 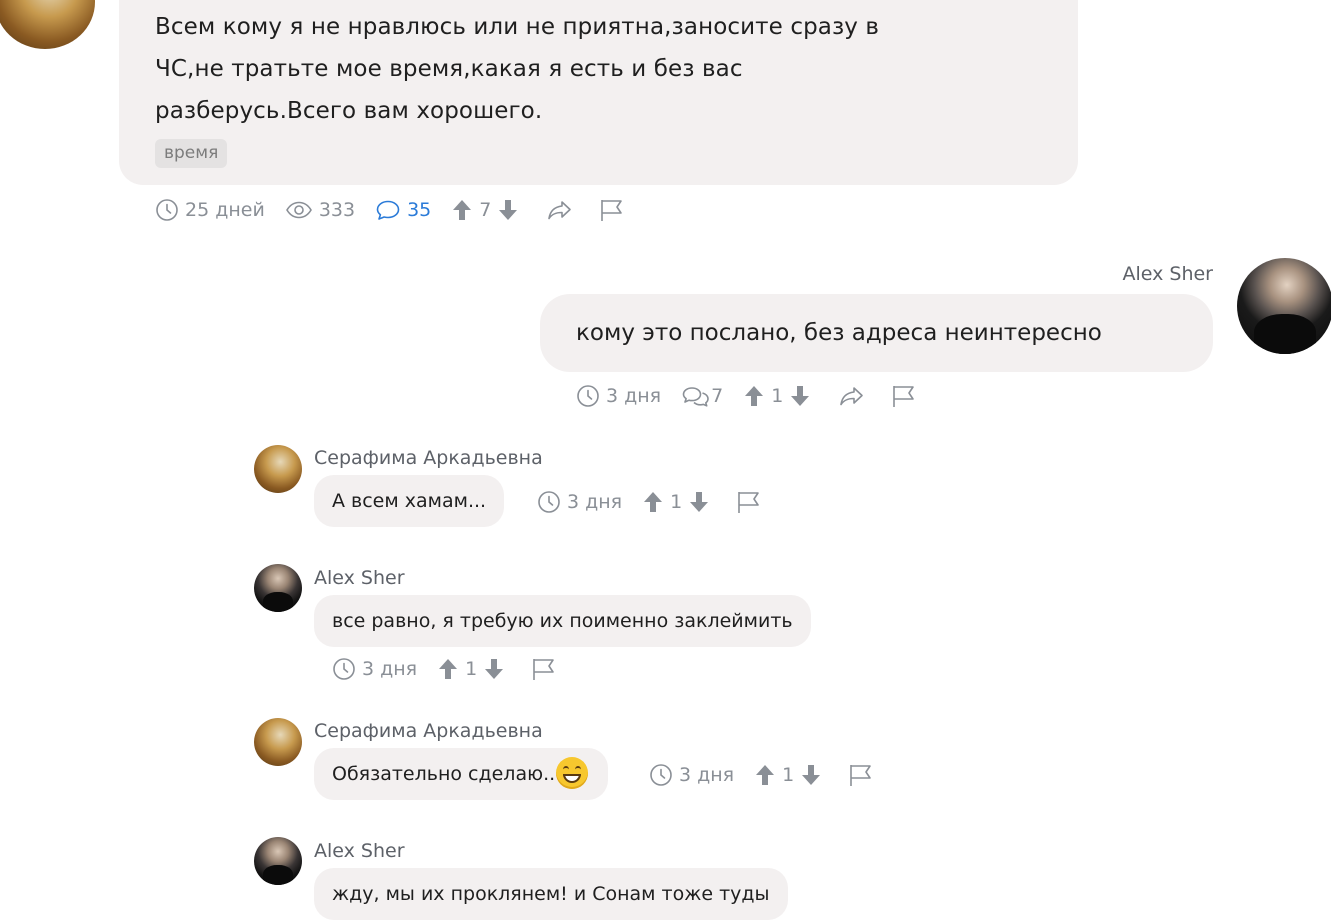 I want to click on reply-text: Обязательно сделаю.., so click(x=444, y=774).